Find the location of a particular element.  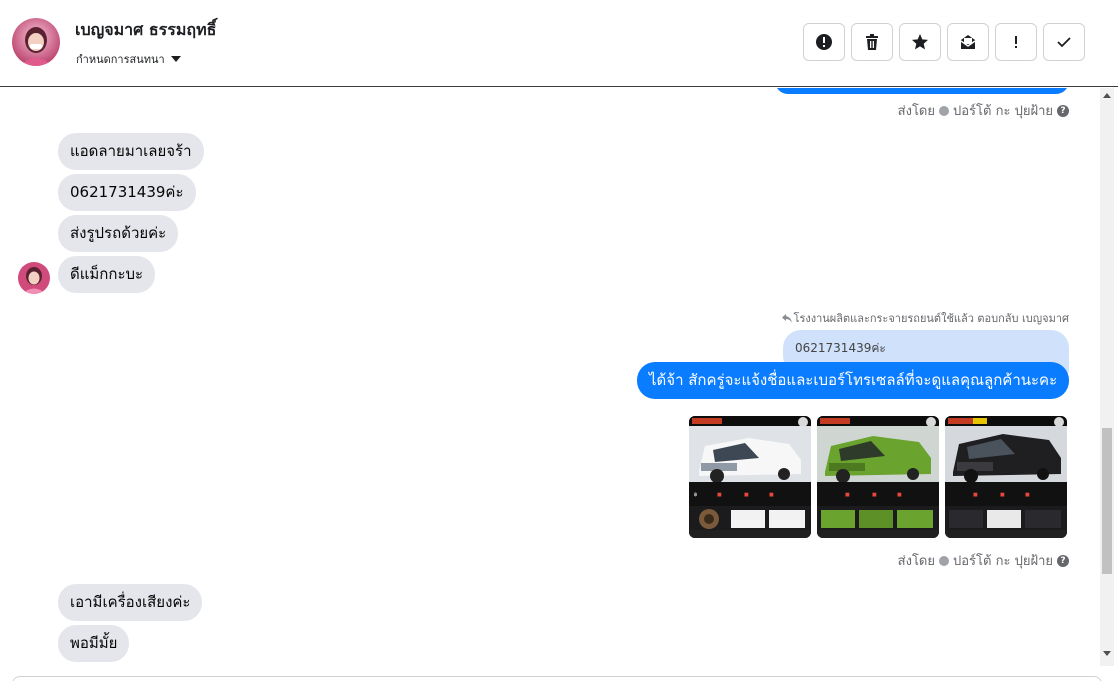

check-icon is located at coordinates (1064, 42).